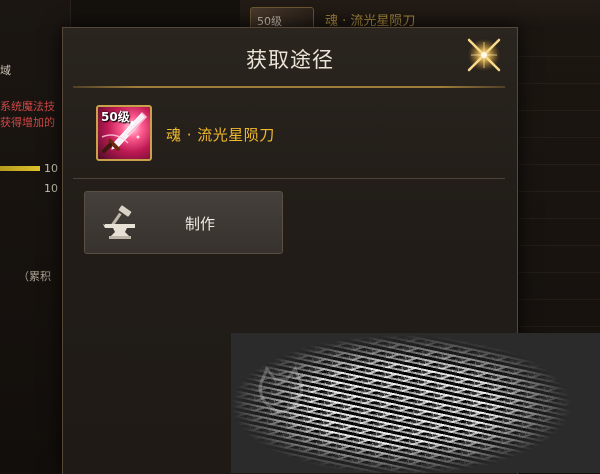 This screenshot has width=600, height=474. Describe the element at coordinates (290, 60) in the screenshot. I see `modal-title: 获取途径` at that location.